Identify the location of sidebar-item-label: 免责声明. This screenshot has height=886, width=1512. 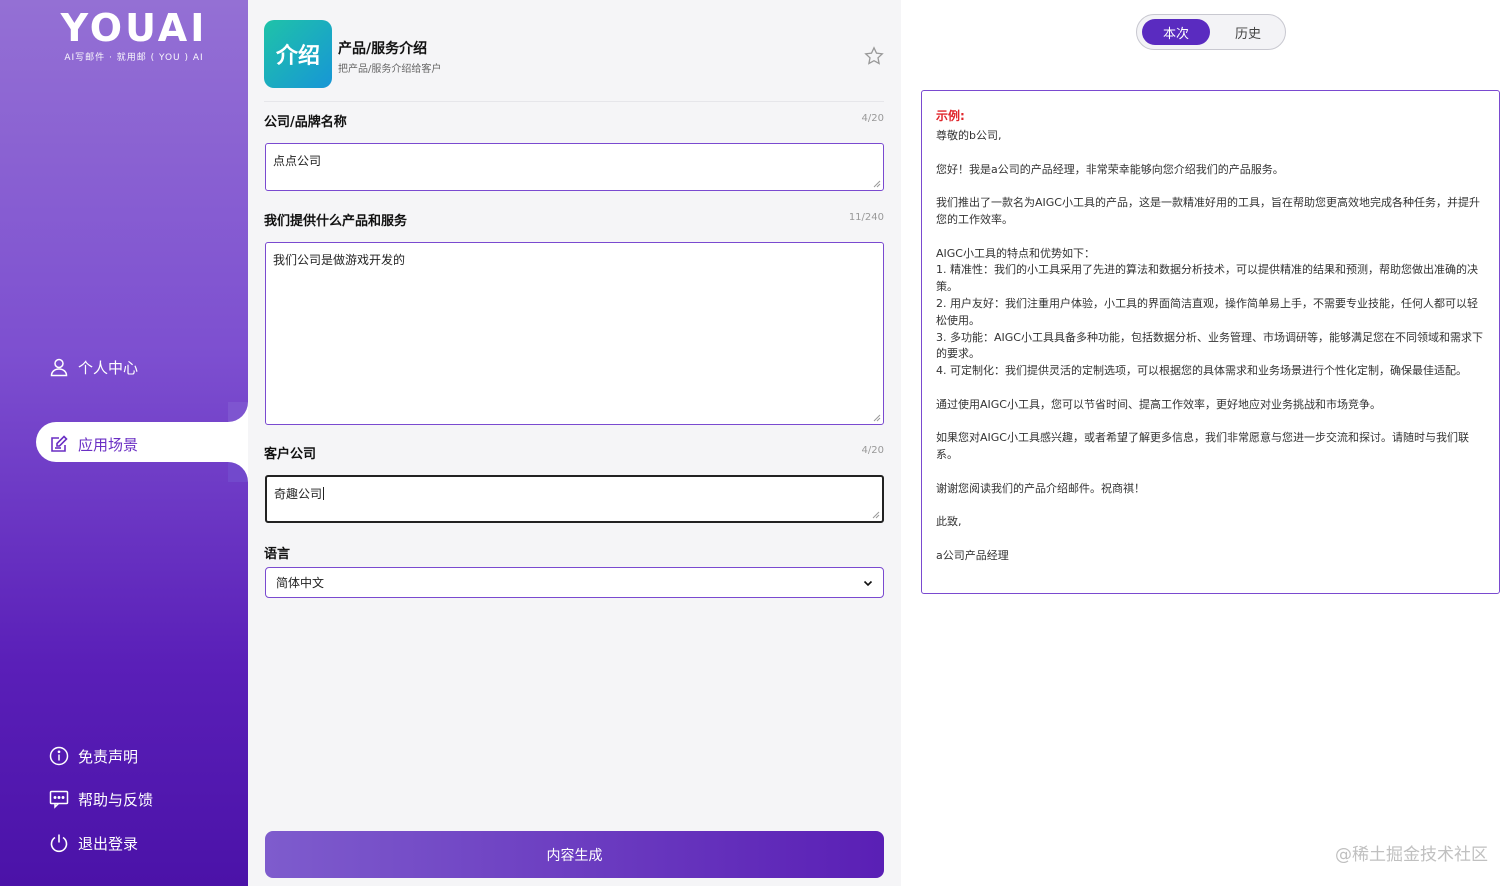
(108, 756).